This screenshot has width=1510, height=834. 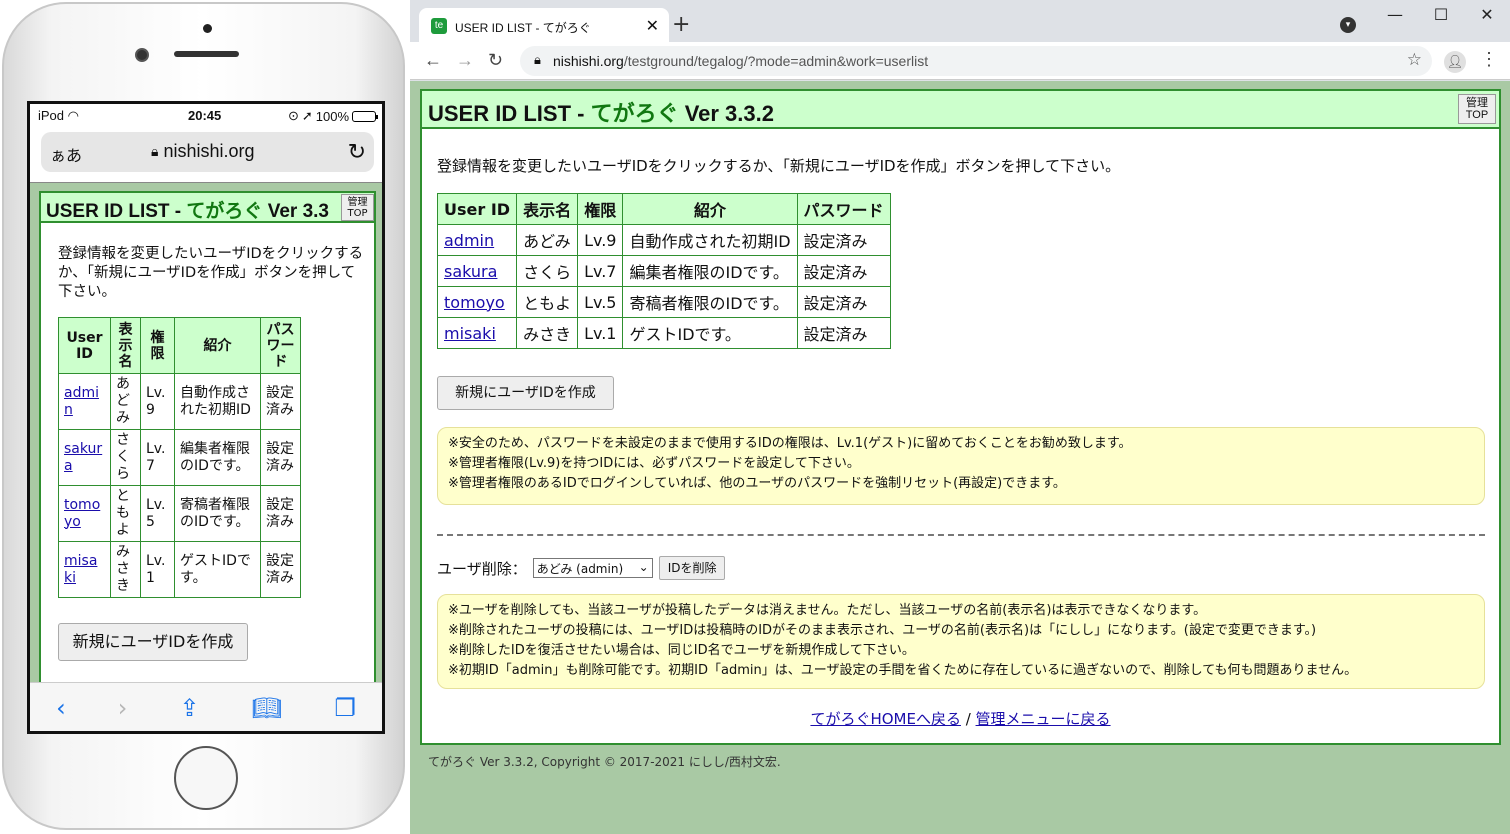 I want to click on tab-user-id-list: te USER ID LIST - てがろぐ ✕, so click(x=544, y=25).